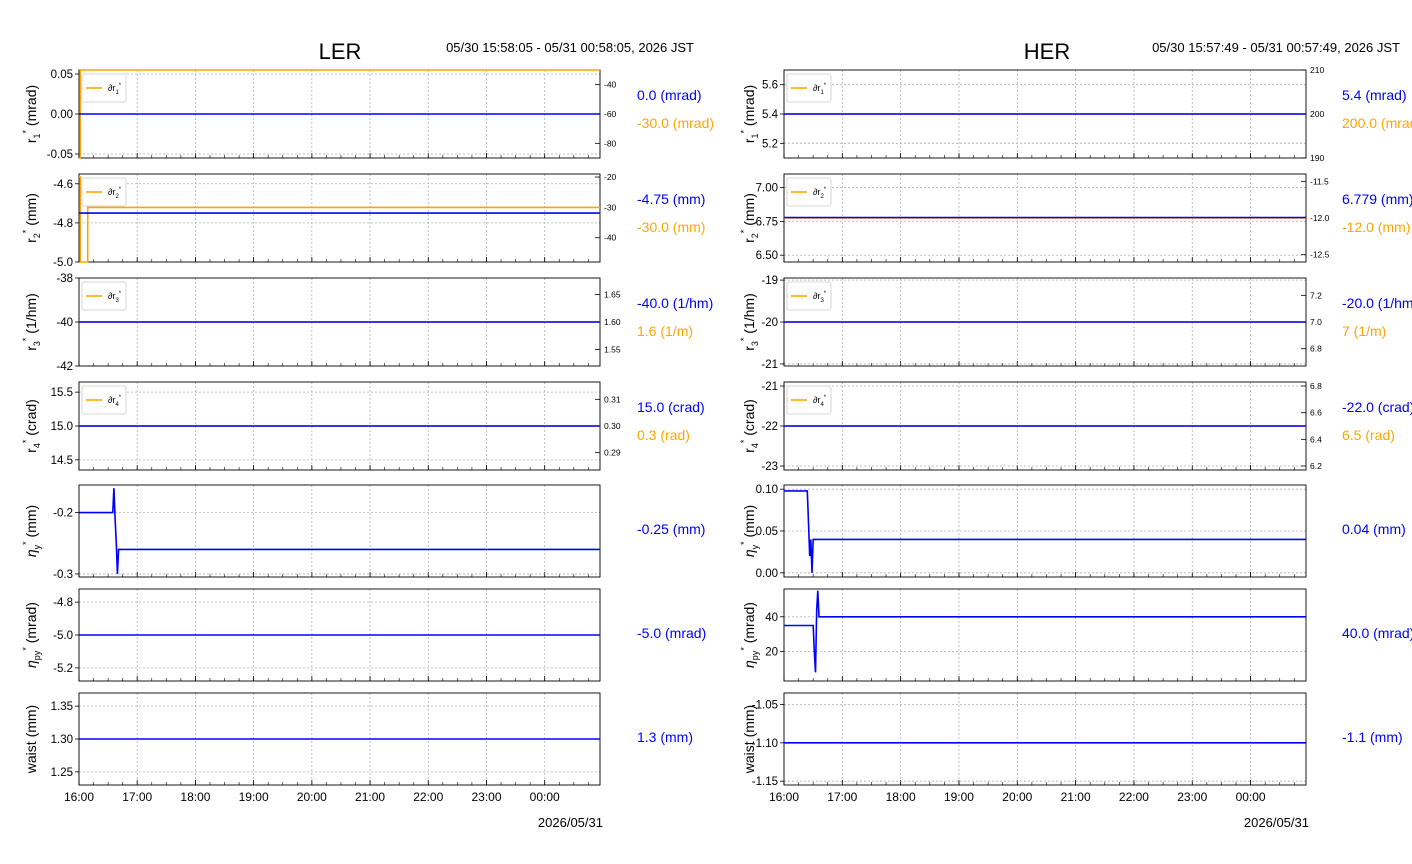  Describe the element at coordinates (769, 323) in the screenshot. I see `y-tick-label: -20` at that location.